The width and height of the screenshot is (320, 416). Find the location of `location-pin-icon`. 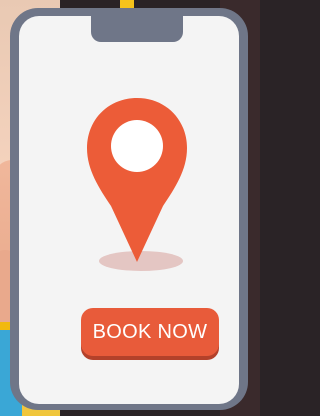

location-pin-icon is located at coordinates (137, 180).